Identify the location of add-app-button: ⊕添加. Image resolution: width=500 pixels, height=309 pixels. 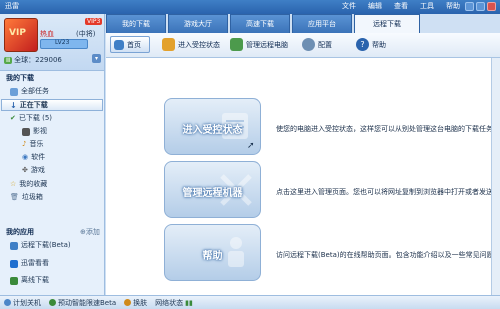
(90, 232).